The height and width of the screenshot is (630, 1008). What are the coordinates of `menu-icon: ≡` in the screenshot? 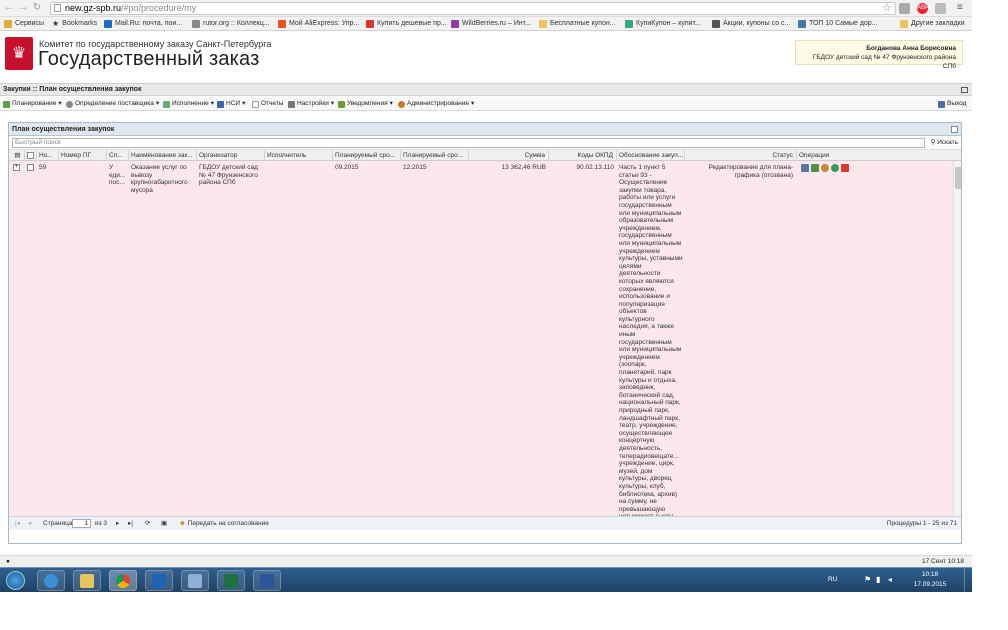 It's located at (960, 7).